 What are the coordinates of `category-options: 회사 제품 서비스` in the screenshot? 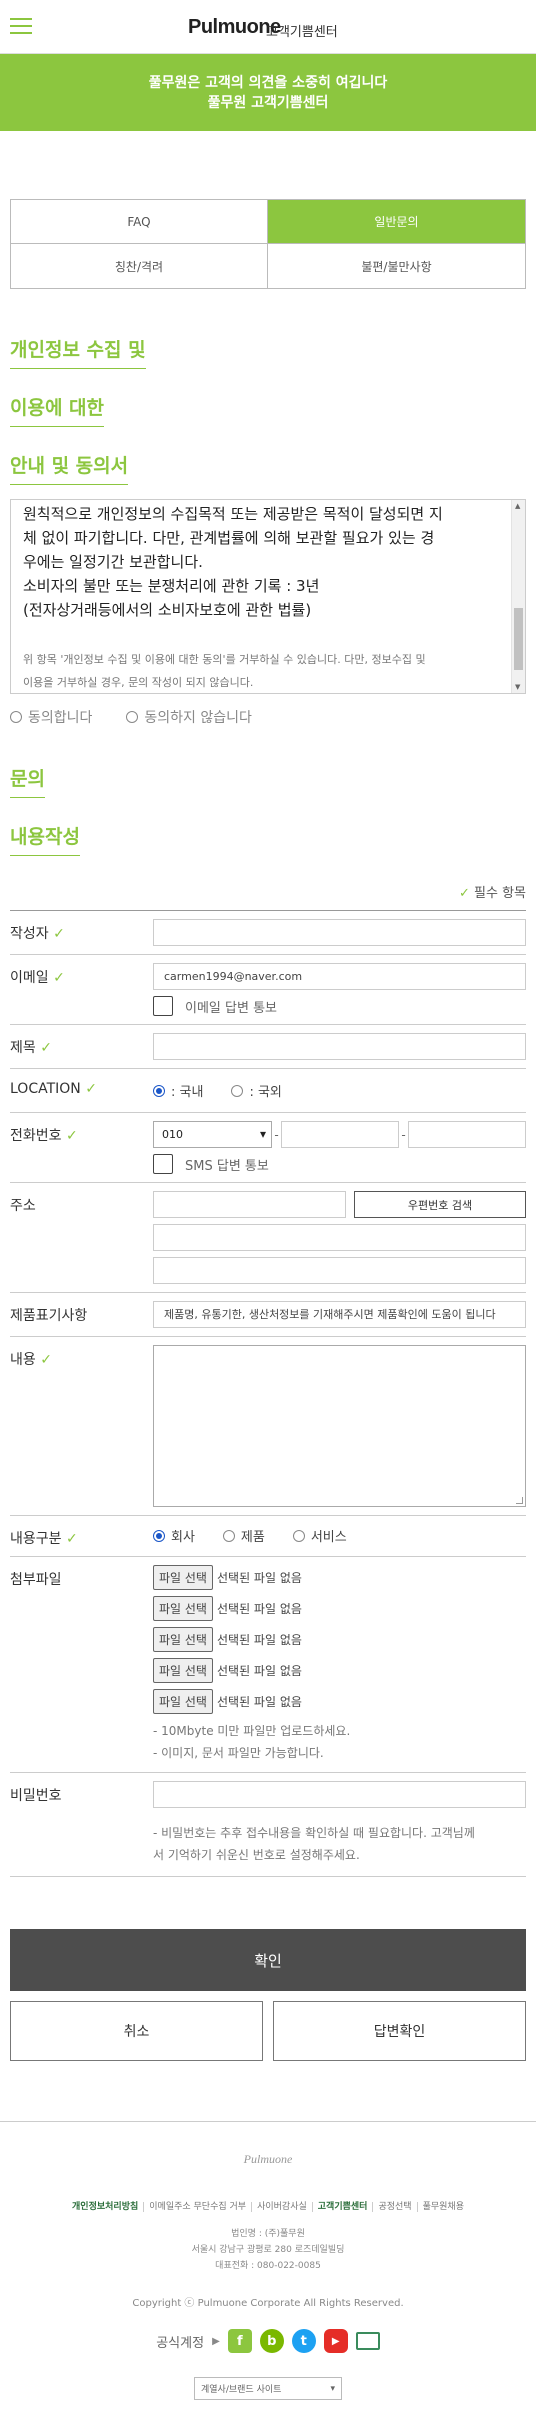 It's located at (339, 1535).